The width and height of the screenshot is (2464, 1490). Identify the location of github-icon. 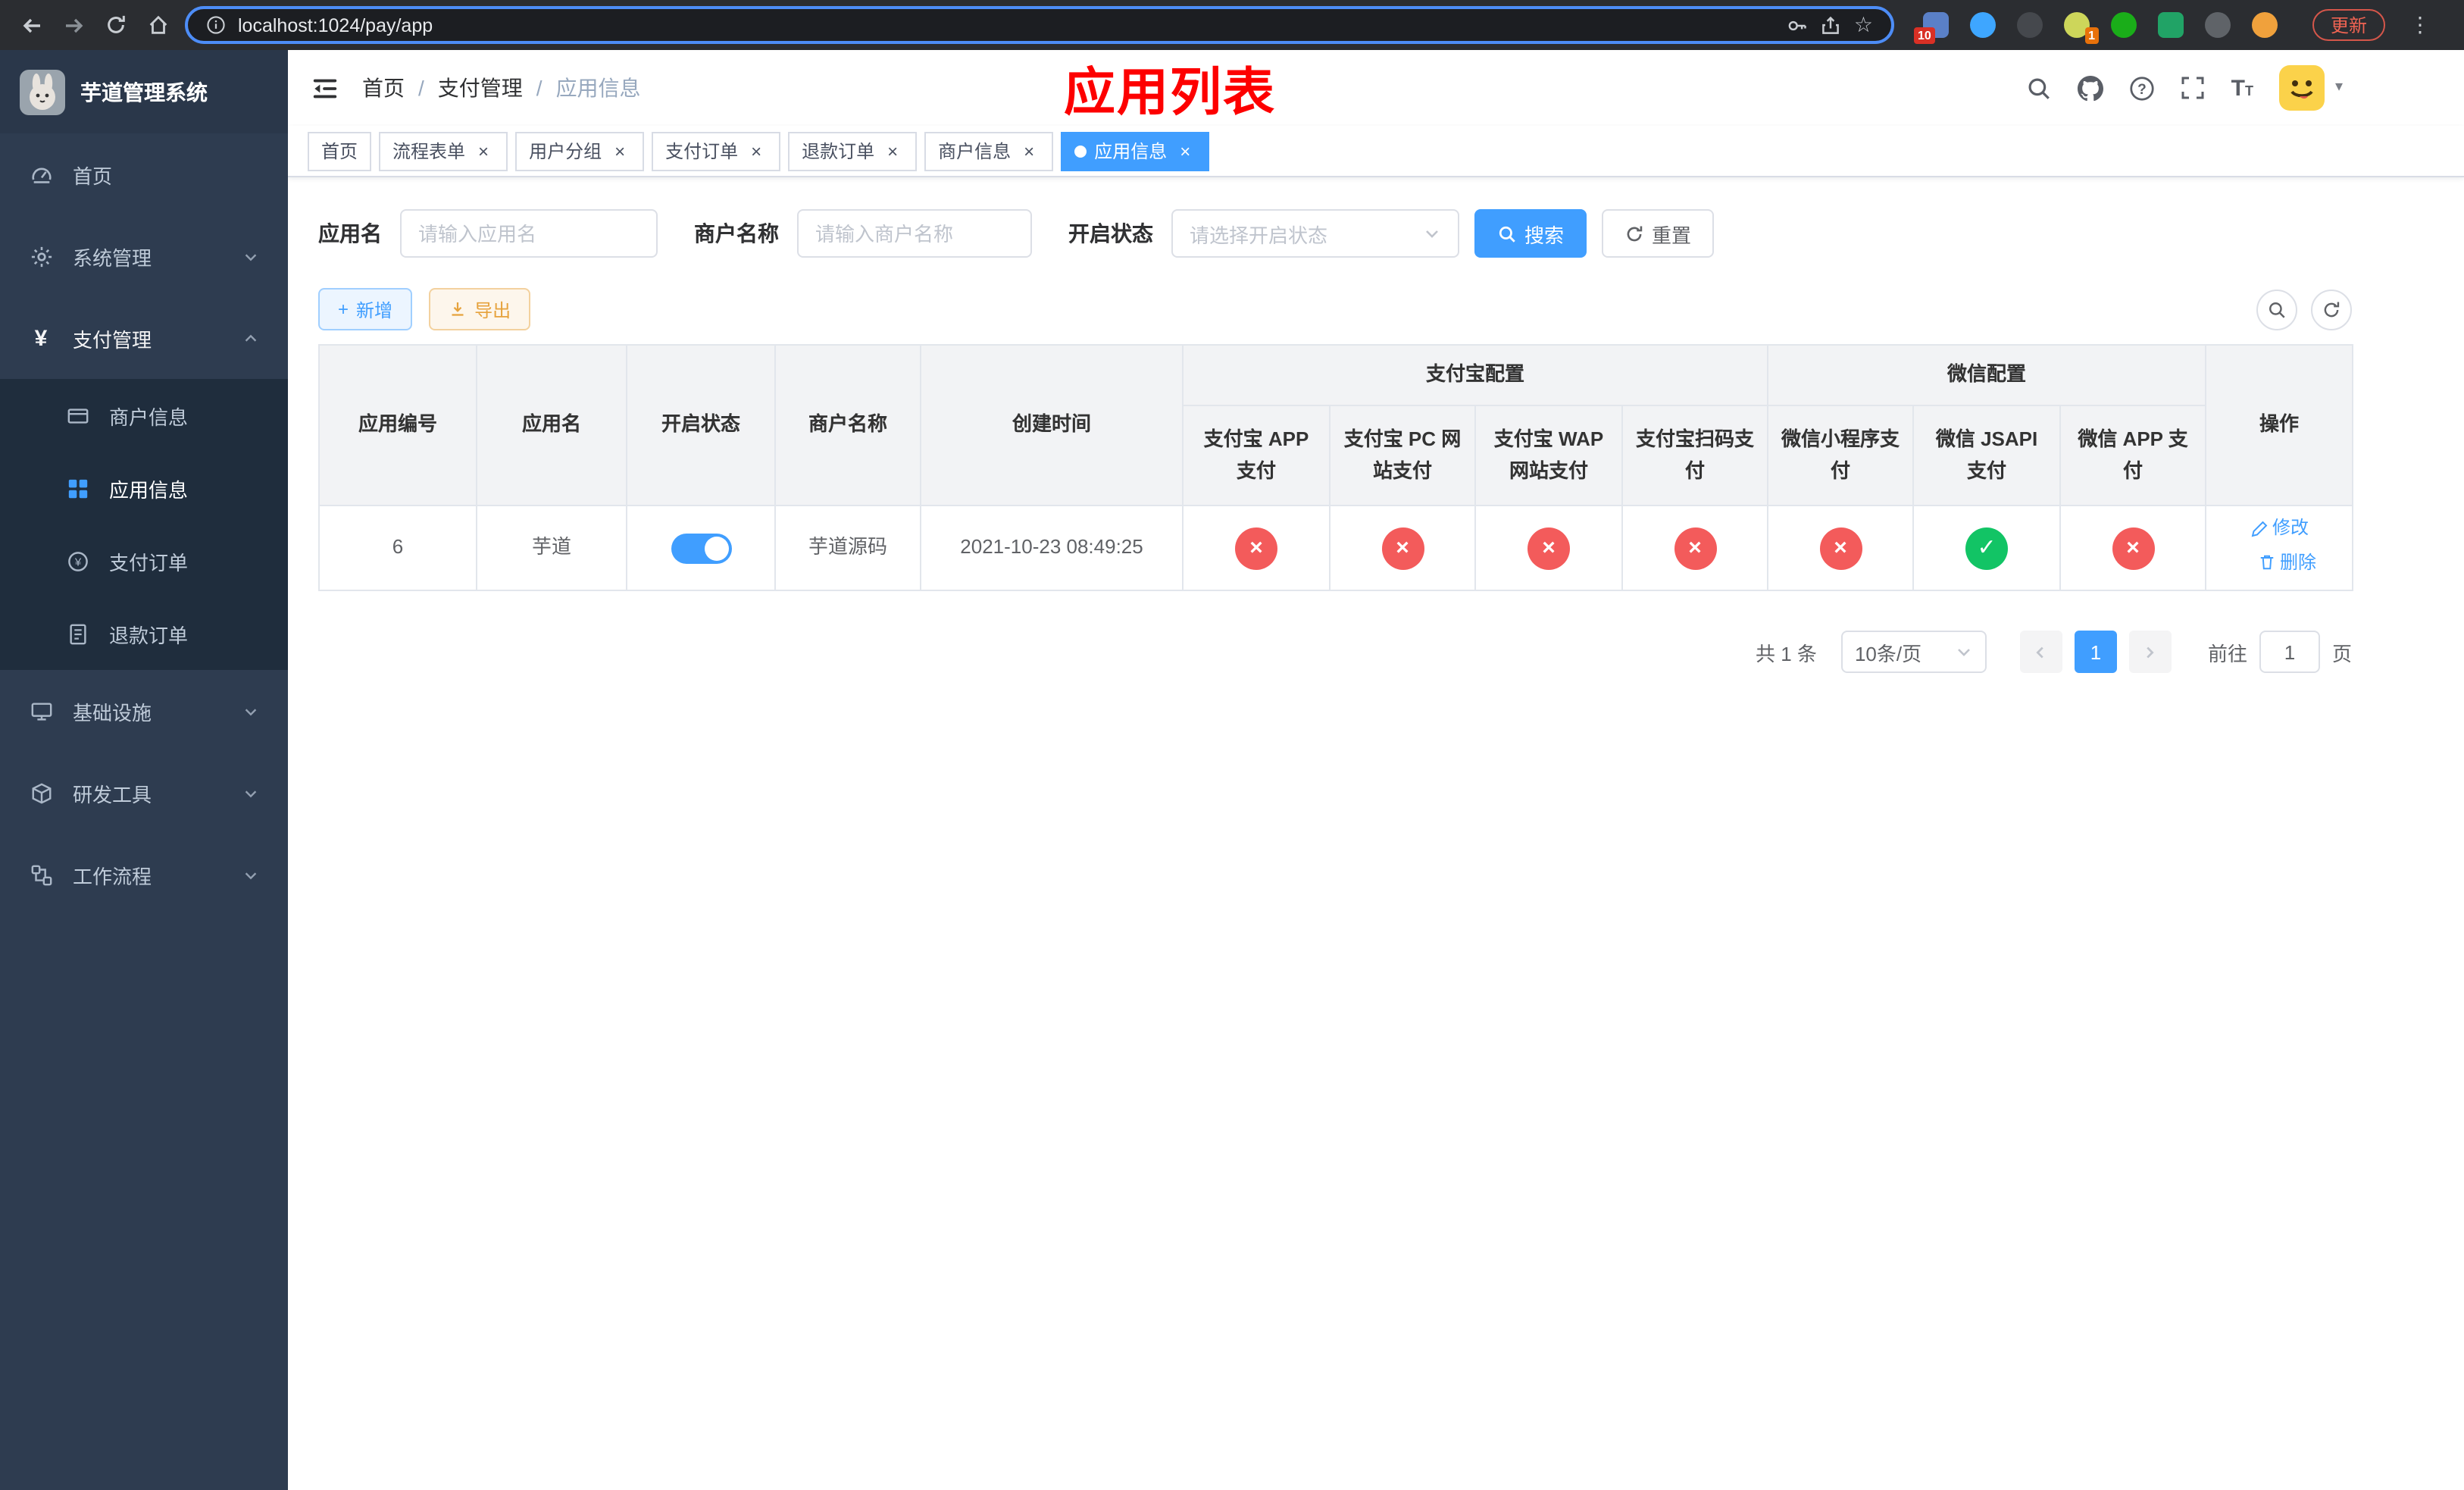
(2091, 88).